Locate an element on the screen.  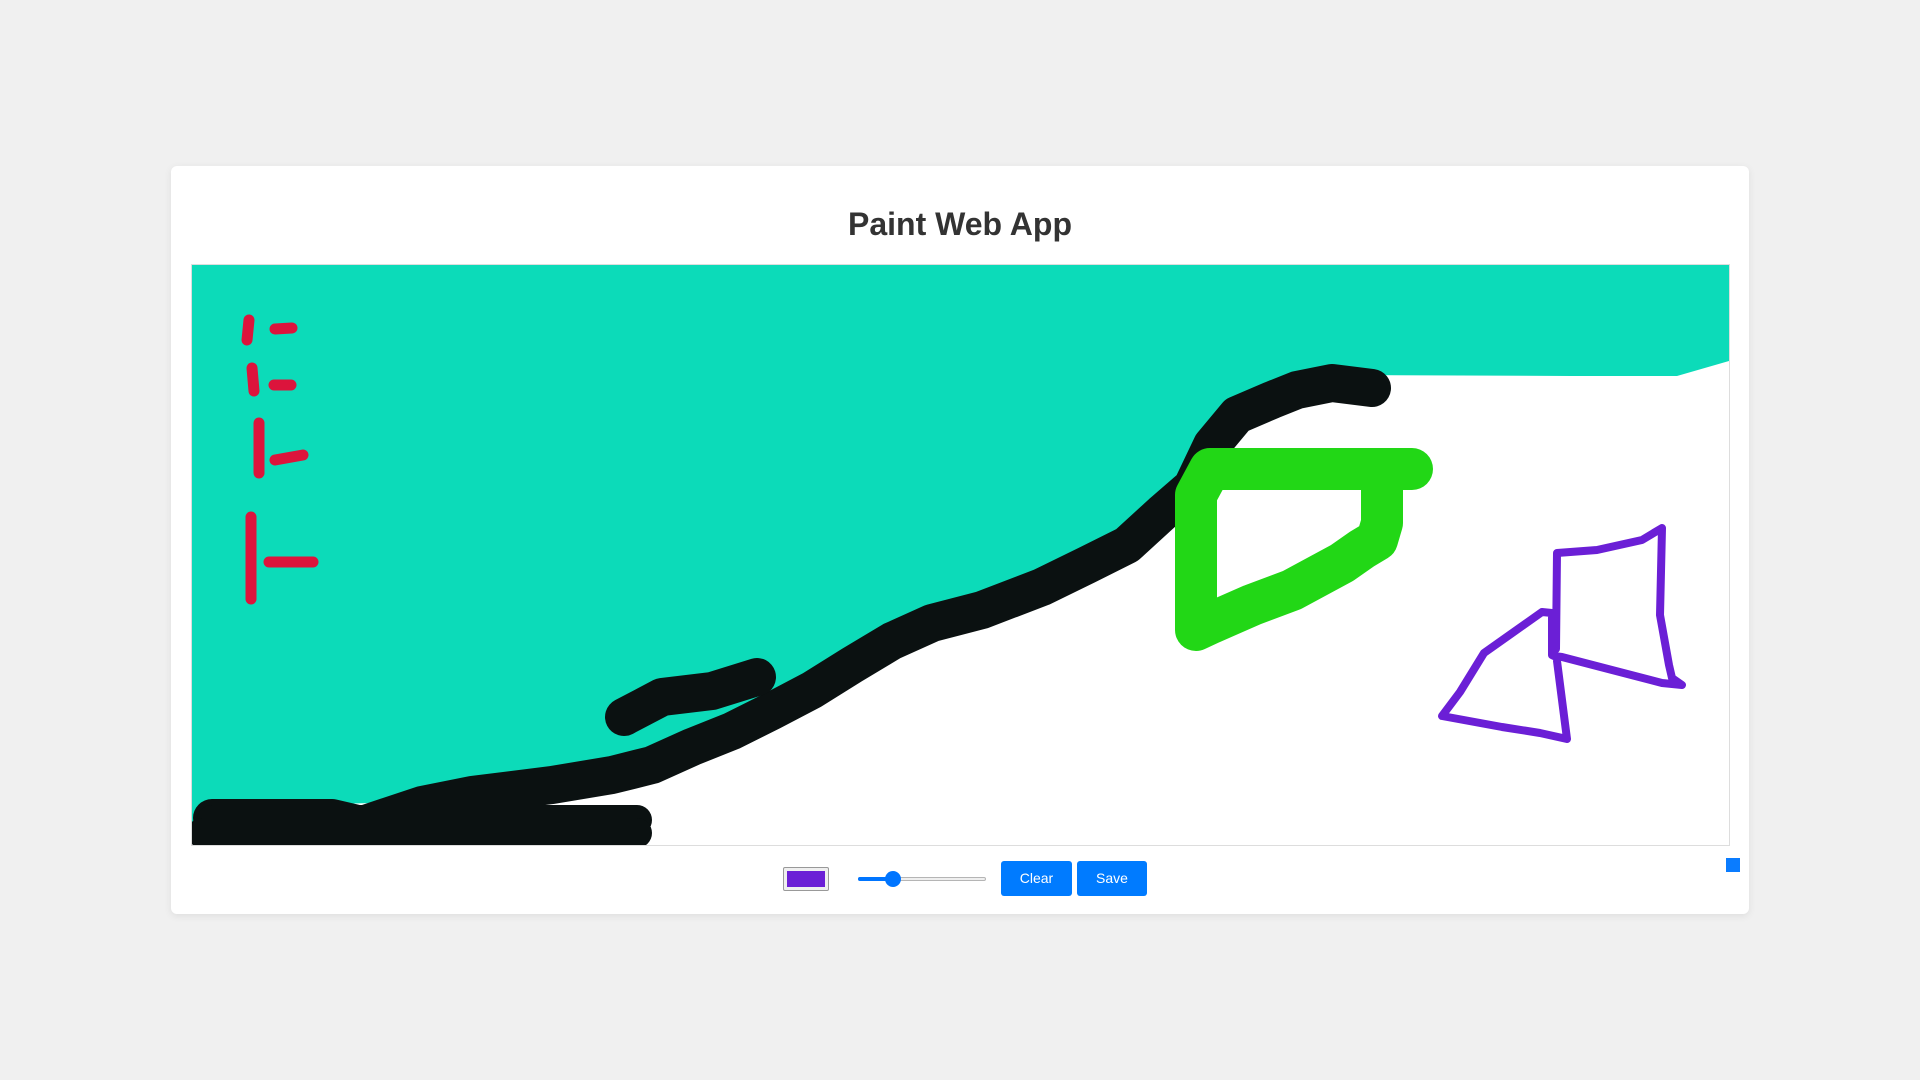
resize-handle is located at coordinates (1733, 865).